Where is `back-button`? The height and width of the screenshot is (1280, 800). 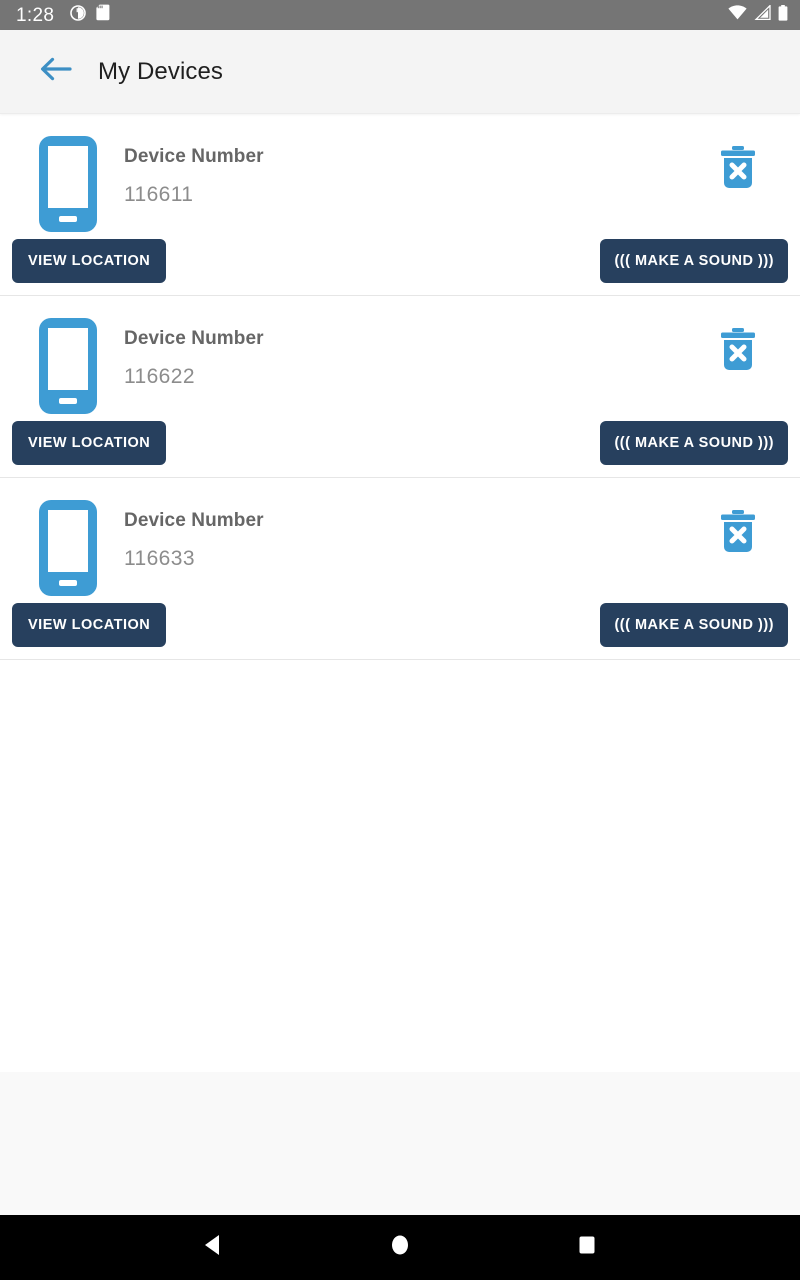
back-button is located at coordinates (56, 72).